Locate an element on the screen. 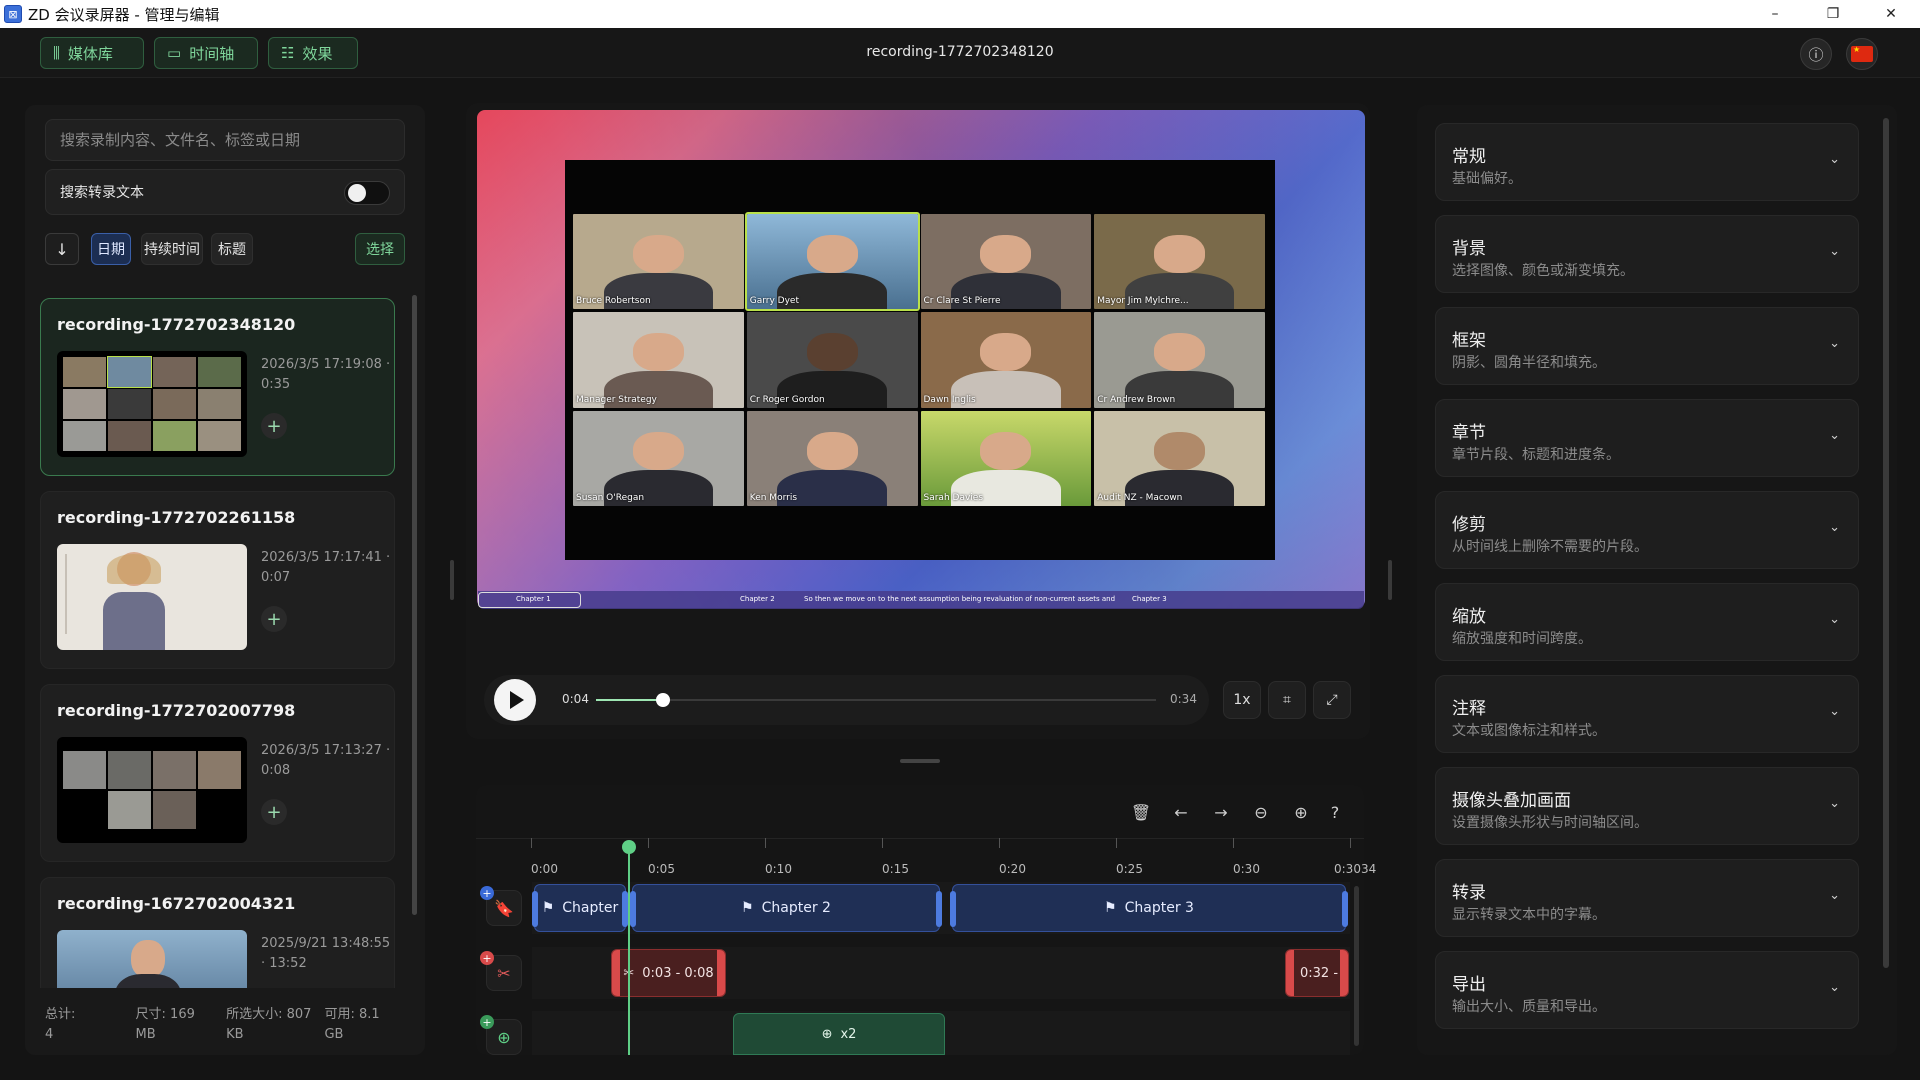 Image resolution: width=1920 pixels, height=1080 pixels. trash-icon: 🗑 is located at coordinates (1141, 812).